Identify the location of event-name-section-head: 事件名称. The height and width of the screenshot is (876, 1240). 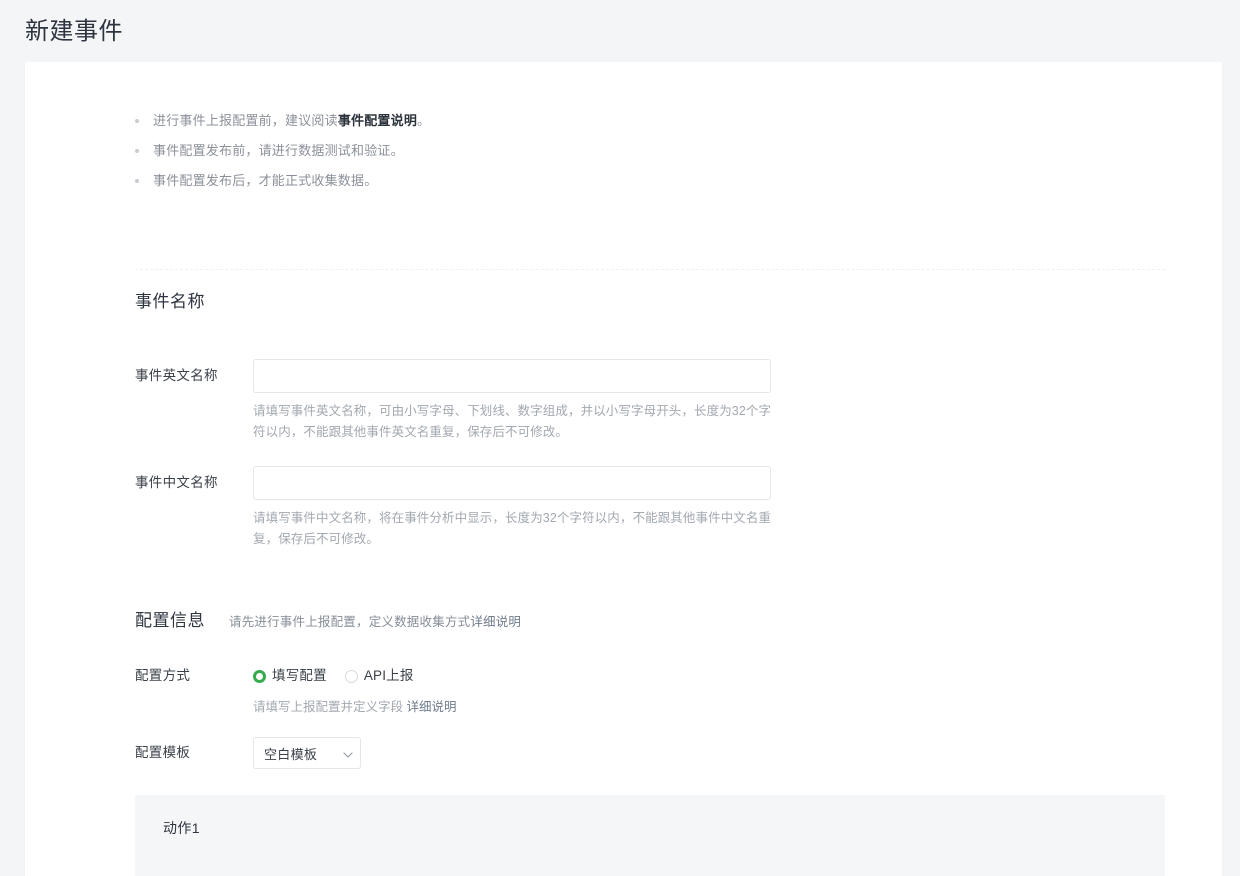
(170, 299).